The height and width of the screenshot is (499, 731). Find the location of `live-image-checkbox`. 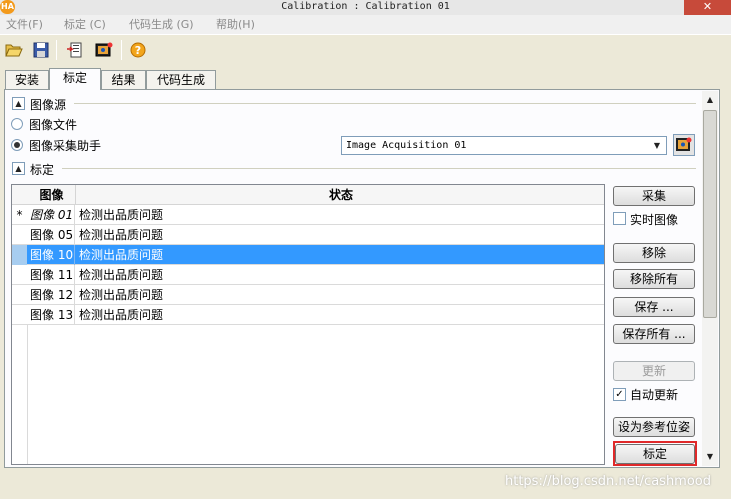

live-image-checkbox is located at coordinates (619, 218).